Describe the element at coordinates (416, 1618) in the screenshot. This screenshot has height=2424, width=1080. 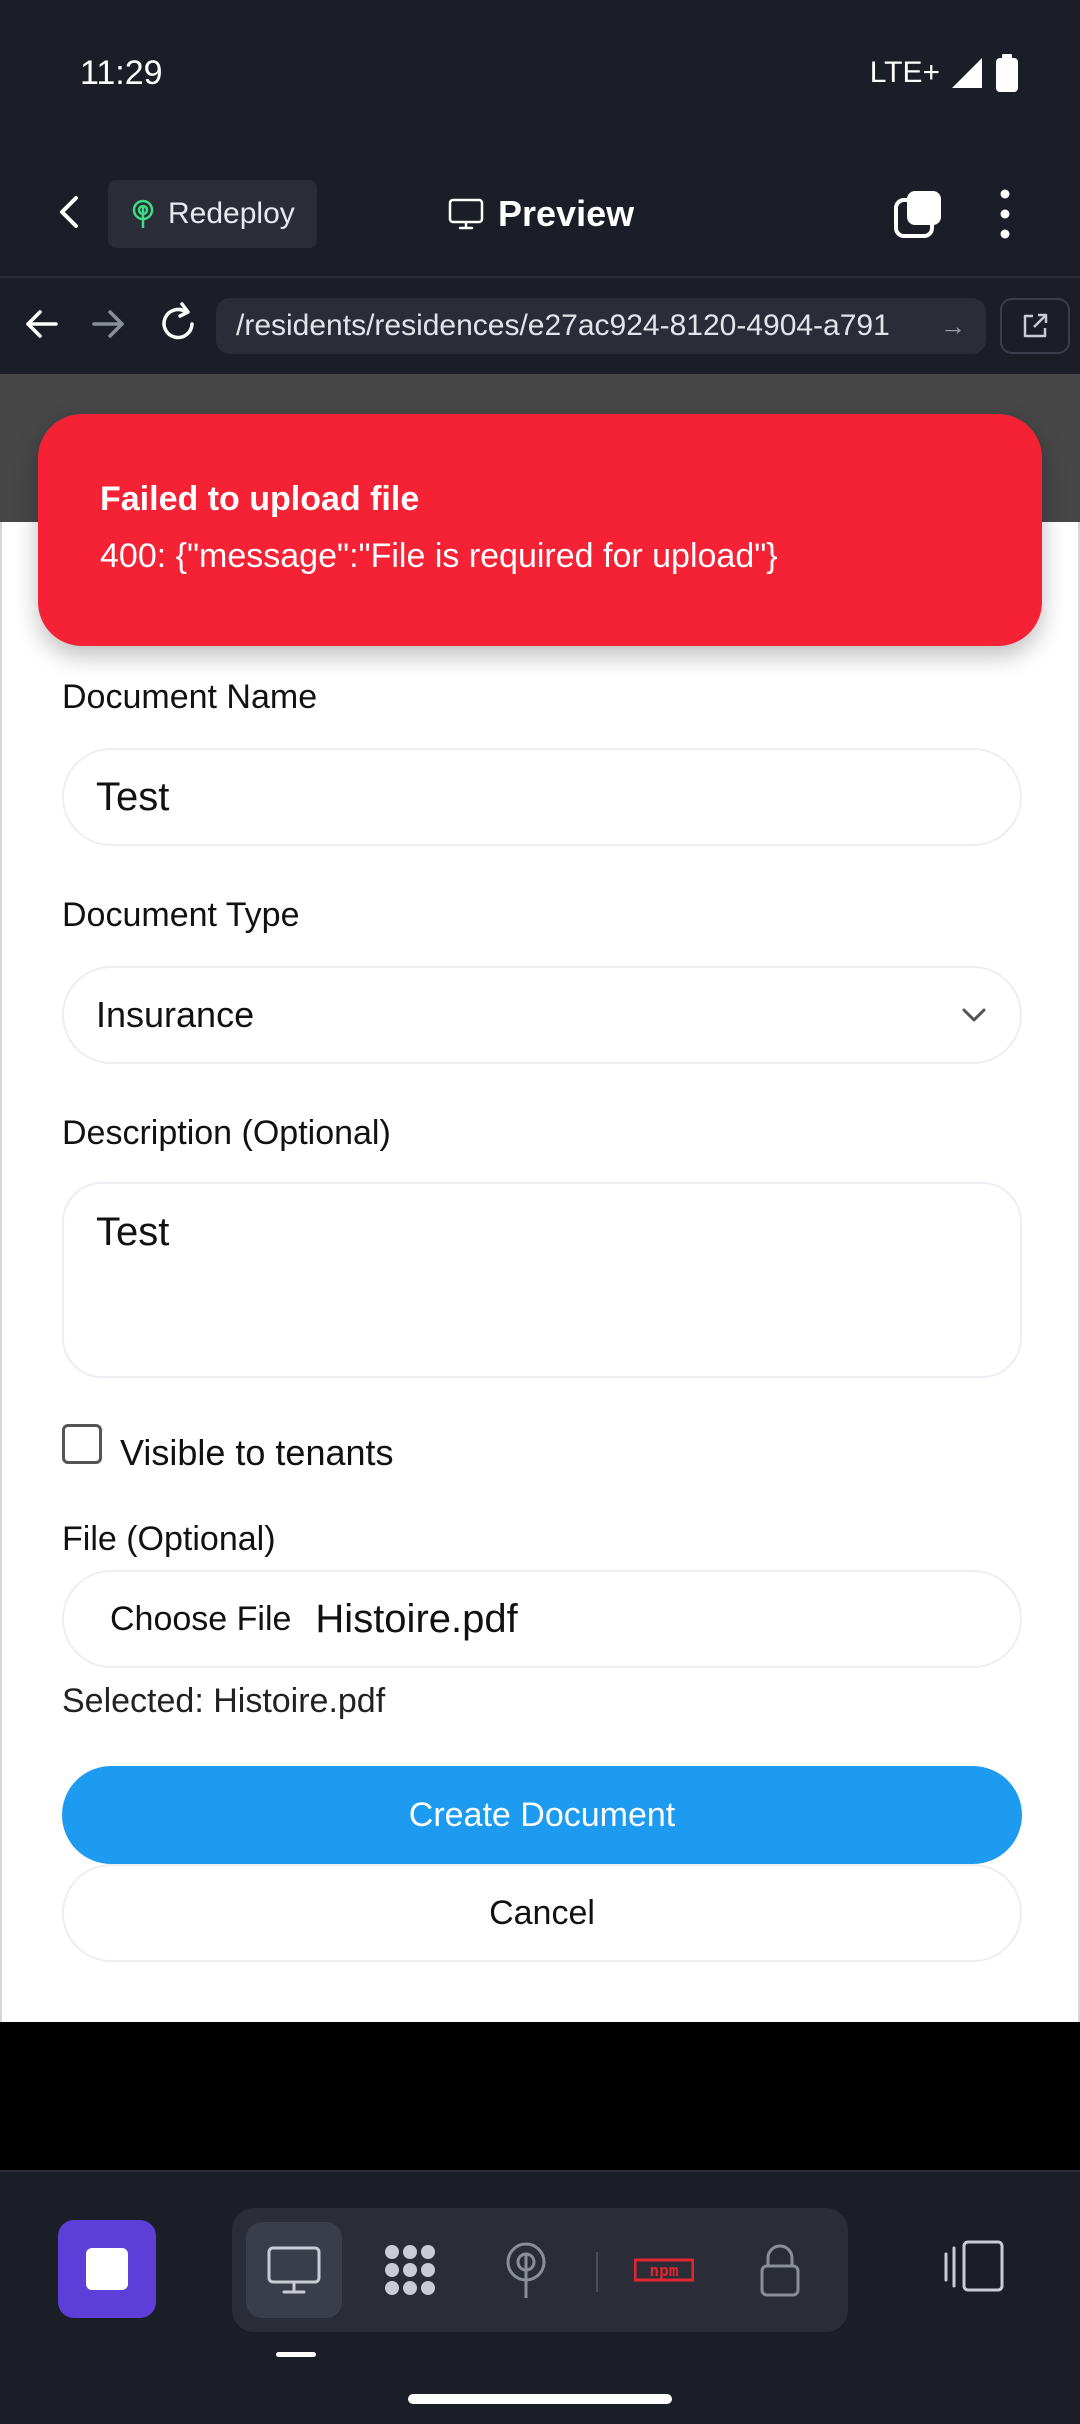
I see `chosen-file-name: Histoire.pdf` at that location.